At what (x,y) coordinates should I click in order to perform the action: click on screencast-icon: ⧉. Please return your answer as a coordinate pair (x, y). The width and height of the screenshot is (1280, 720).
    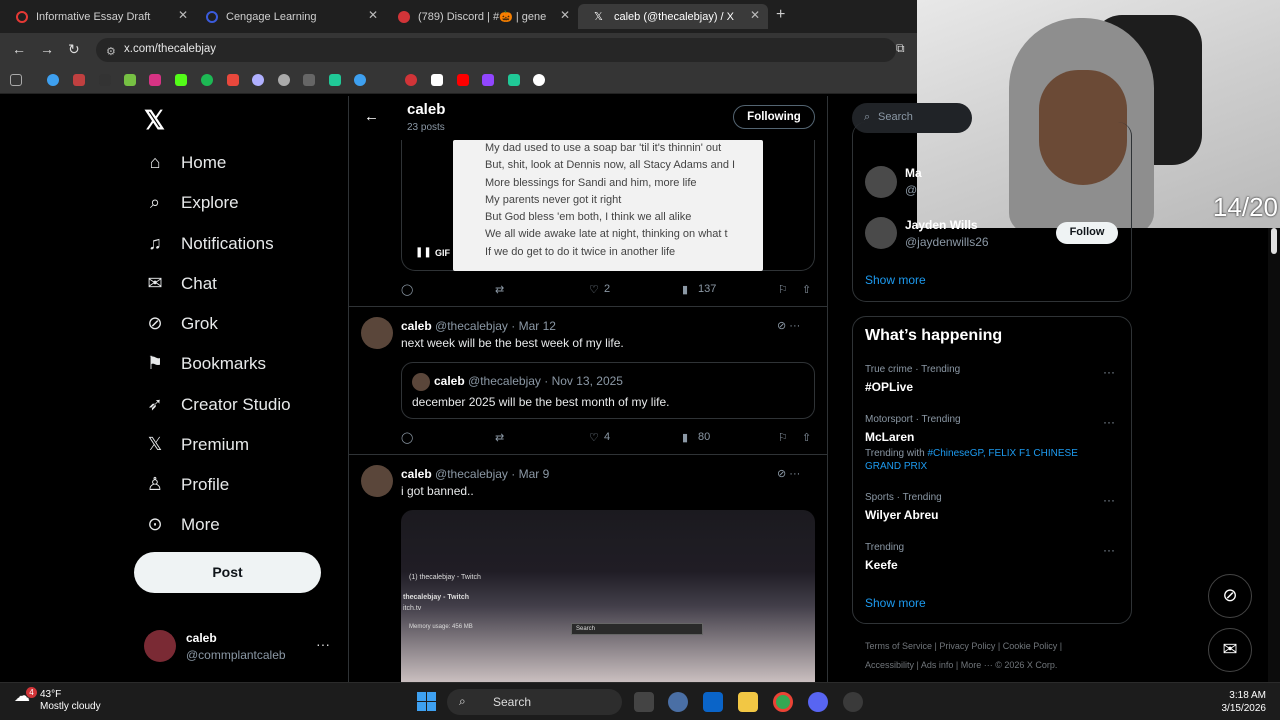
    Looking at the image, I should click on (900, 48).